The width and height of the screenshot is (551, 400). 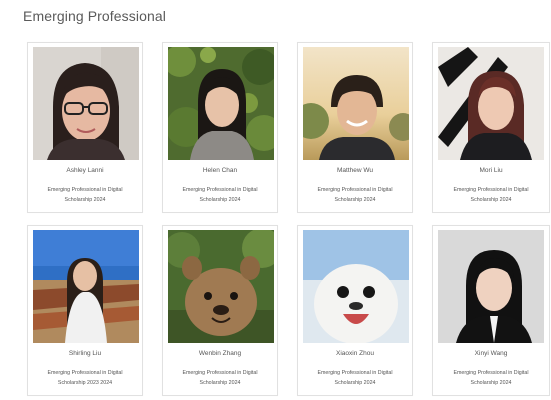 What do you see at coordinates (85, 353) in the screenshot?
I see `profile-name: Shirling Liu` at bounding box center [85, 353].